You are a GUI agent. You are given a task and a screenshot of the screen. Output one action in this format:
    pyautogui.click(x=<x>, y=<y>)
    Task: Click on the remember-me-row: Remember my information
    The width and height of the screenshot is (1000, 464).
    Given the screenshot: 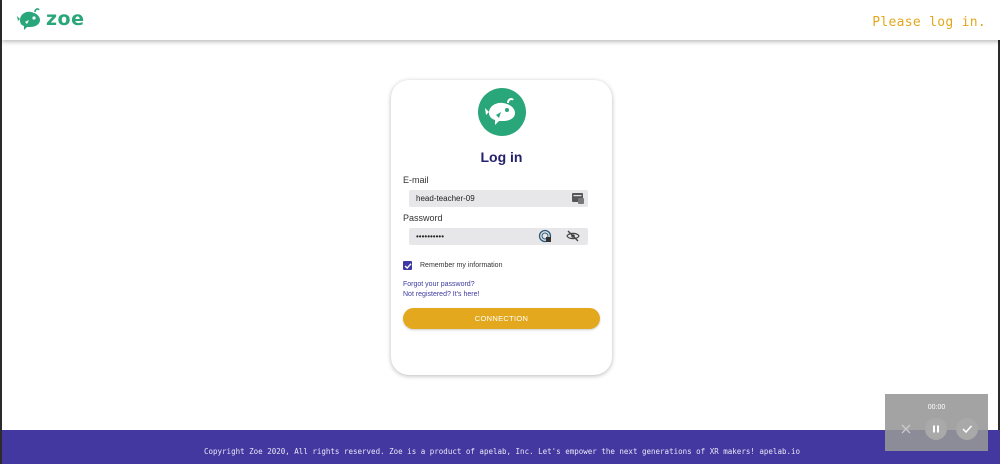 What is the action you would take?
    pyautogui.click(x=452, y=265)
    